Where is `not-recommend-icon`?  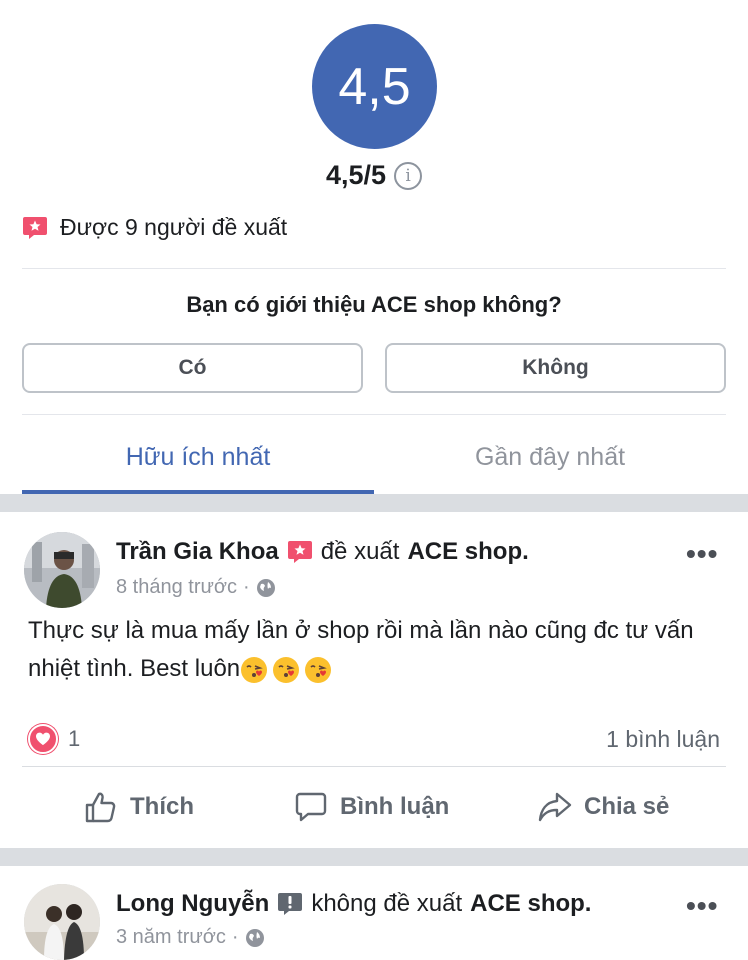 not-recommend-icon is located at coordinates (290, 904).